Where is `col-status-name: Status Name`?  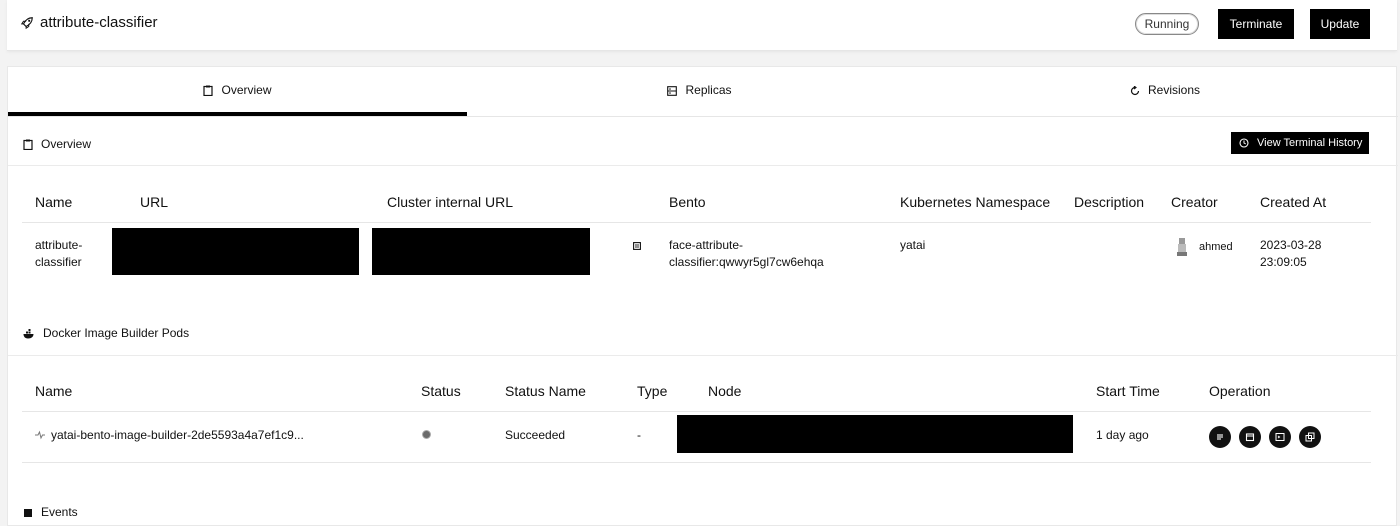
col-status-name: Status Name is located at coordinates (545, 391).